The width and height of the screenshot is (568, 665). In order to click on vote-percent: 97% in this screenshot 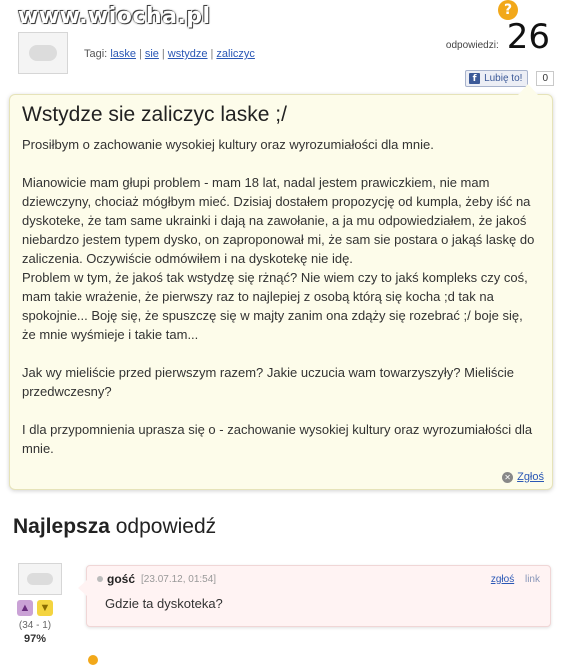, I will do `click(35, 639)`.